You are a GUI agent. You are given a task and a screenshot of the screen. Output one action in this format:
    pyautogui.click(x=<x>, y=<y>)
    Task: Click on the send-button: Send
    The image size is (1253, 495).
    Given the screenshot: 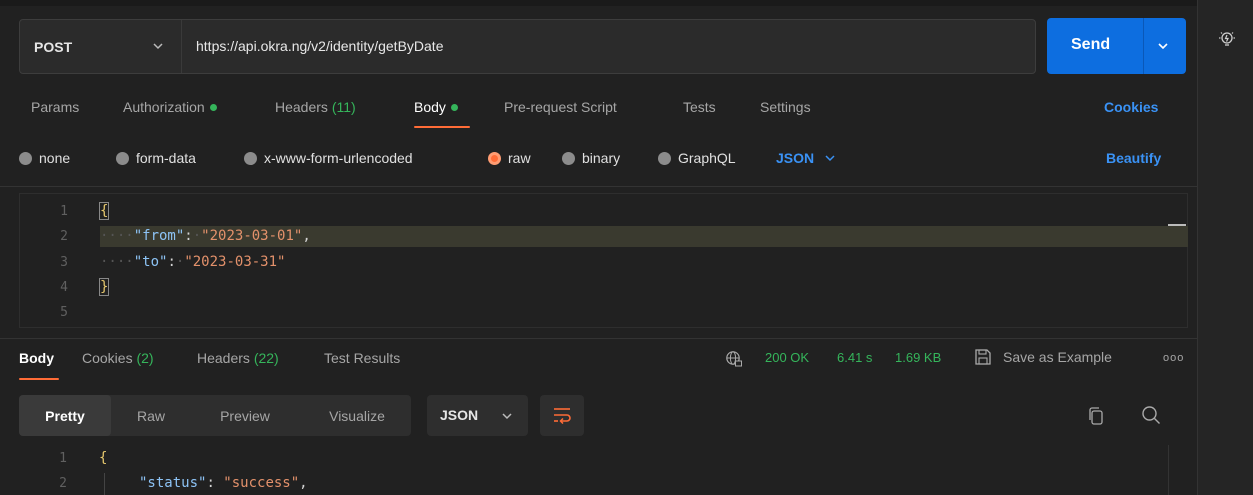 What is the action you would take?
    pyautogui.click(x=1090, y=45)
    